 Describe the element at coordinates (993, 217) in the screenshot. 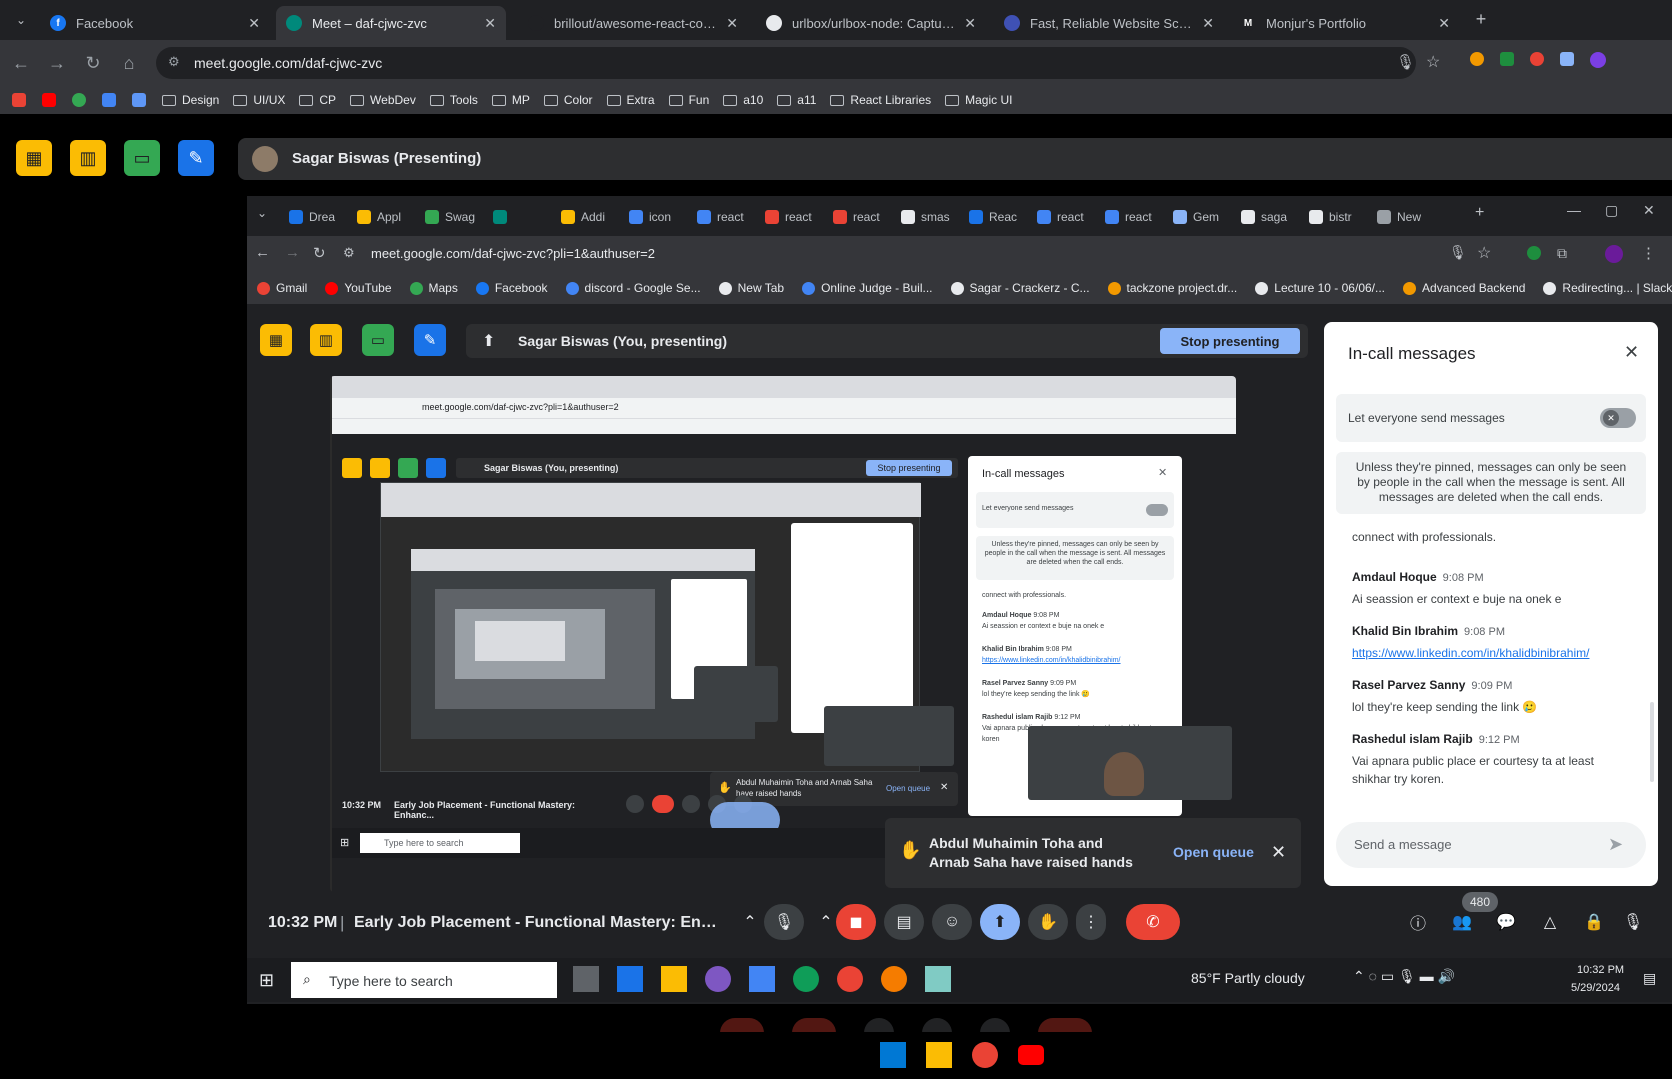

I see `inner-tab: Reac` at that location.